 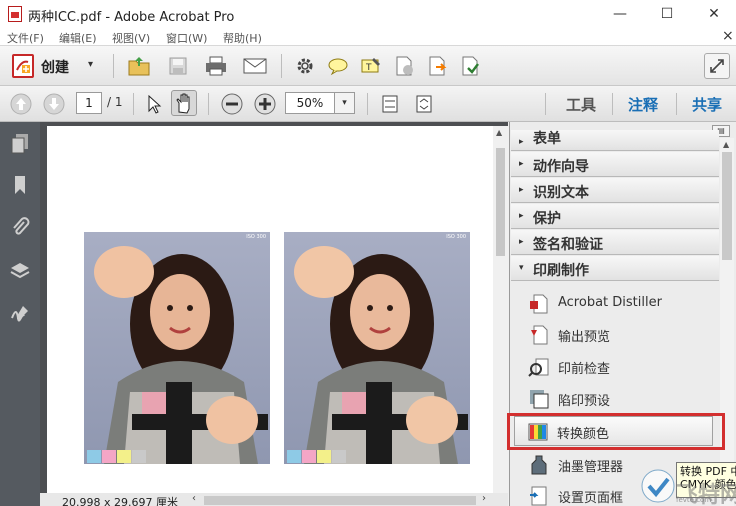 I want to click on section-label: 识别文本, so click(x=561, y=193).